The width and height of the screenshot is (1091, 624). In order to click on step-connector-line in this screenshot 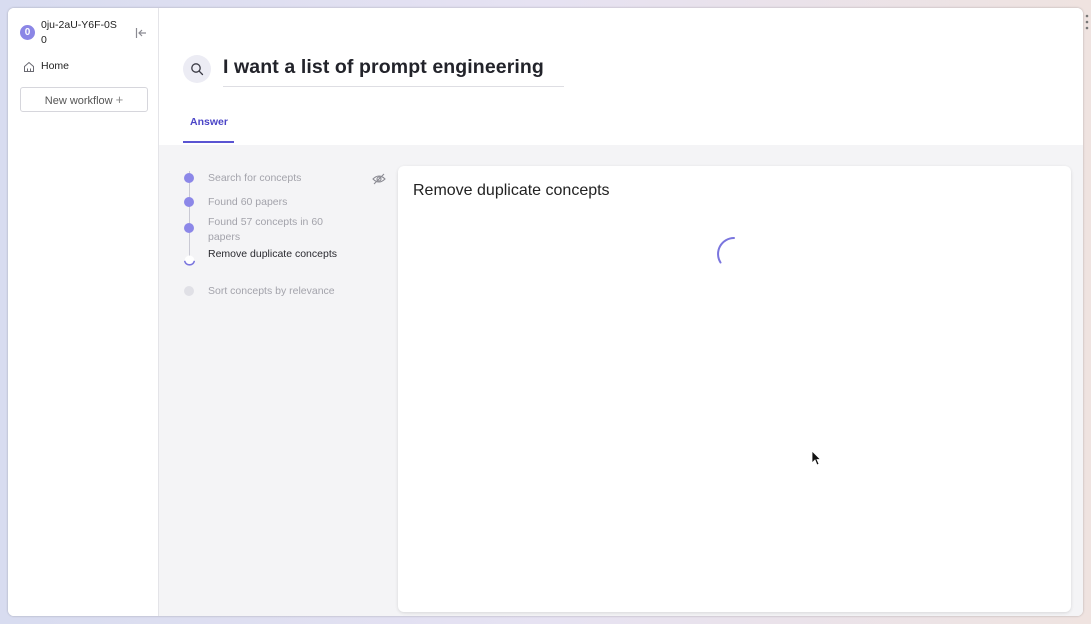, I will do `click(189, 216)`.